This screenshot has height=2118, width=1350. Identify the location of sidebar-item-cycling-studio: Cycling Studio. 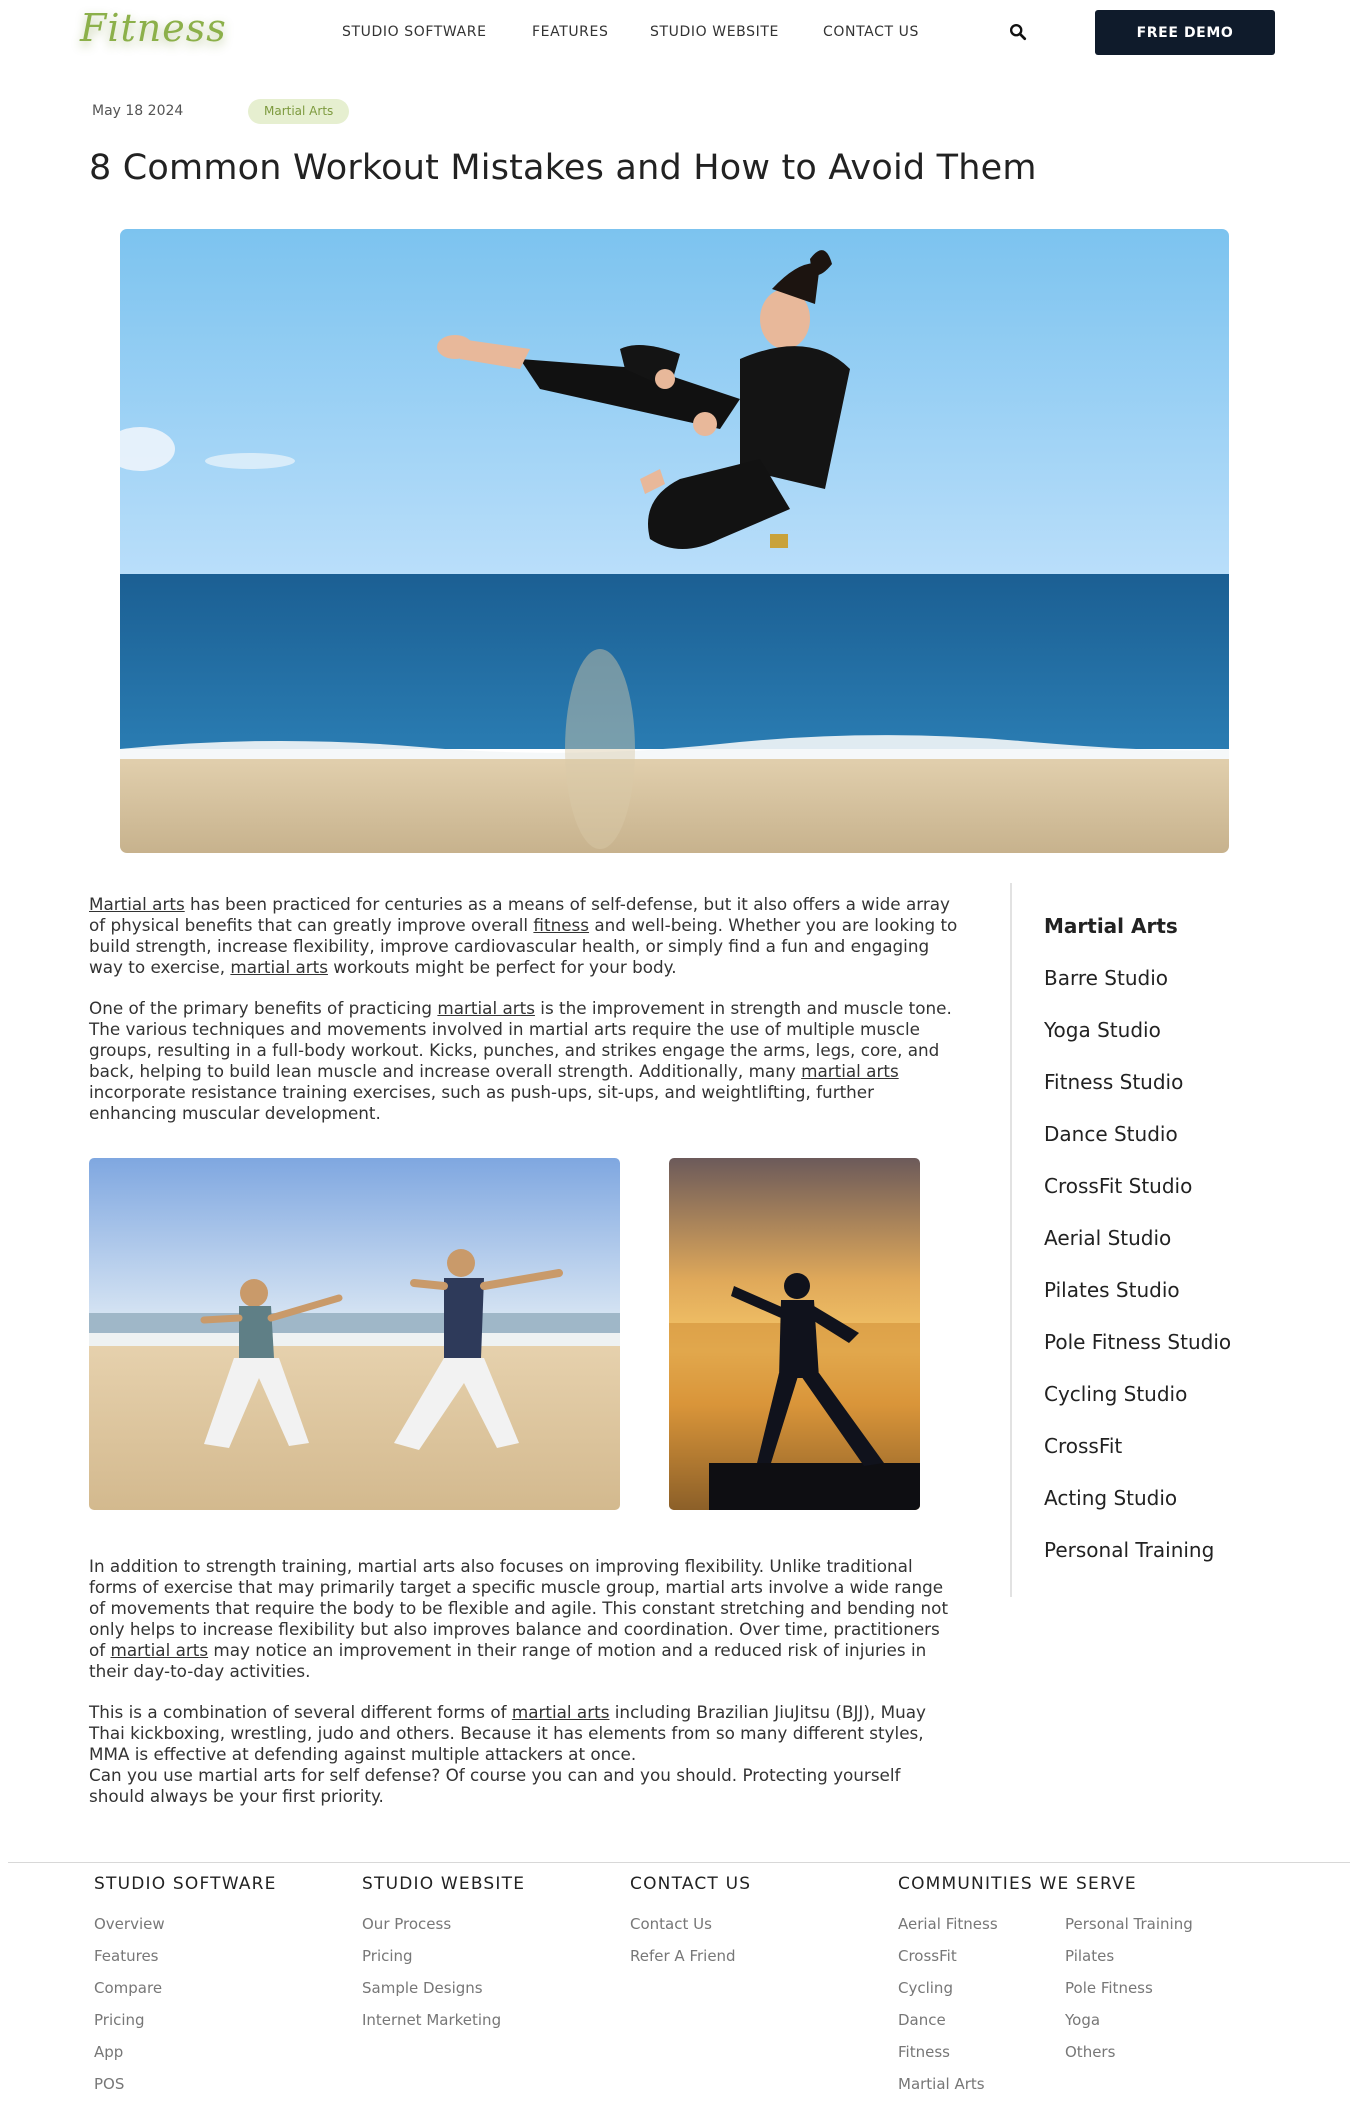
(1115, 1394).